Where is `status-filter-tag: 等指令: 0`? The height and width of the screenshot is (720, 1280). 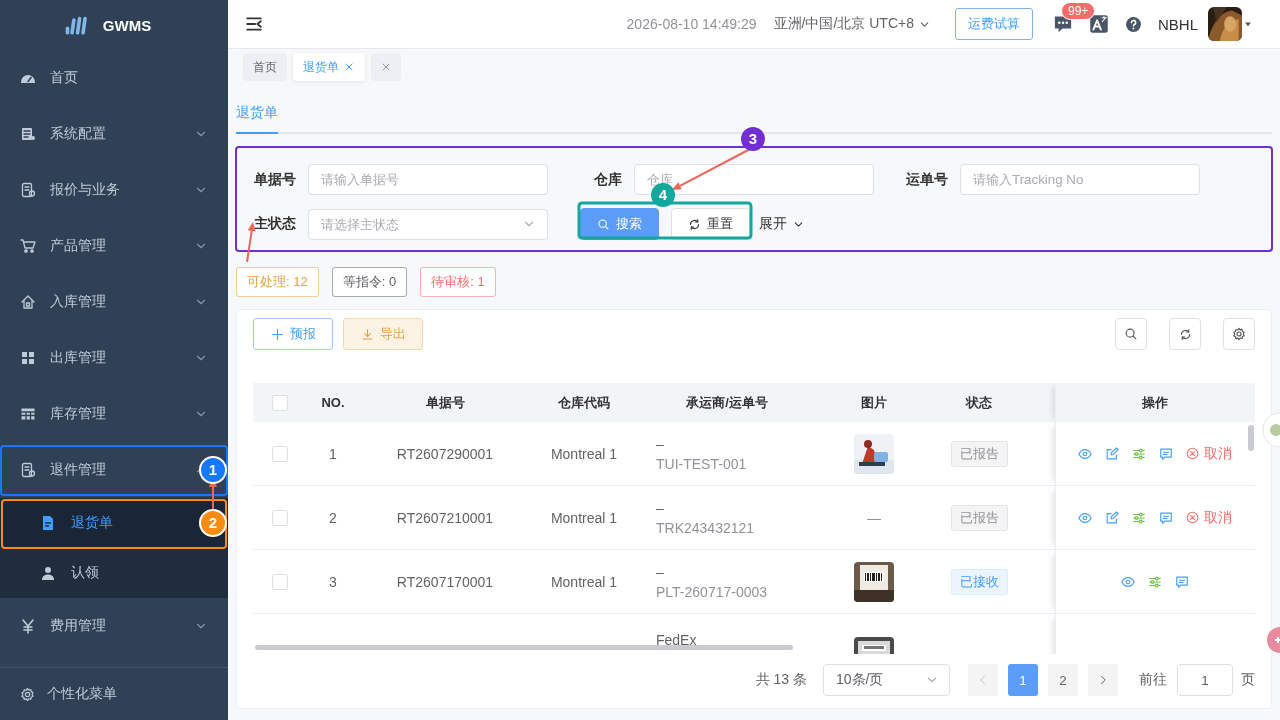
status-filter-tag: 等指令: 0 is located at coordinates (369, 282).